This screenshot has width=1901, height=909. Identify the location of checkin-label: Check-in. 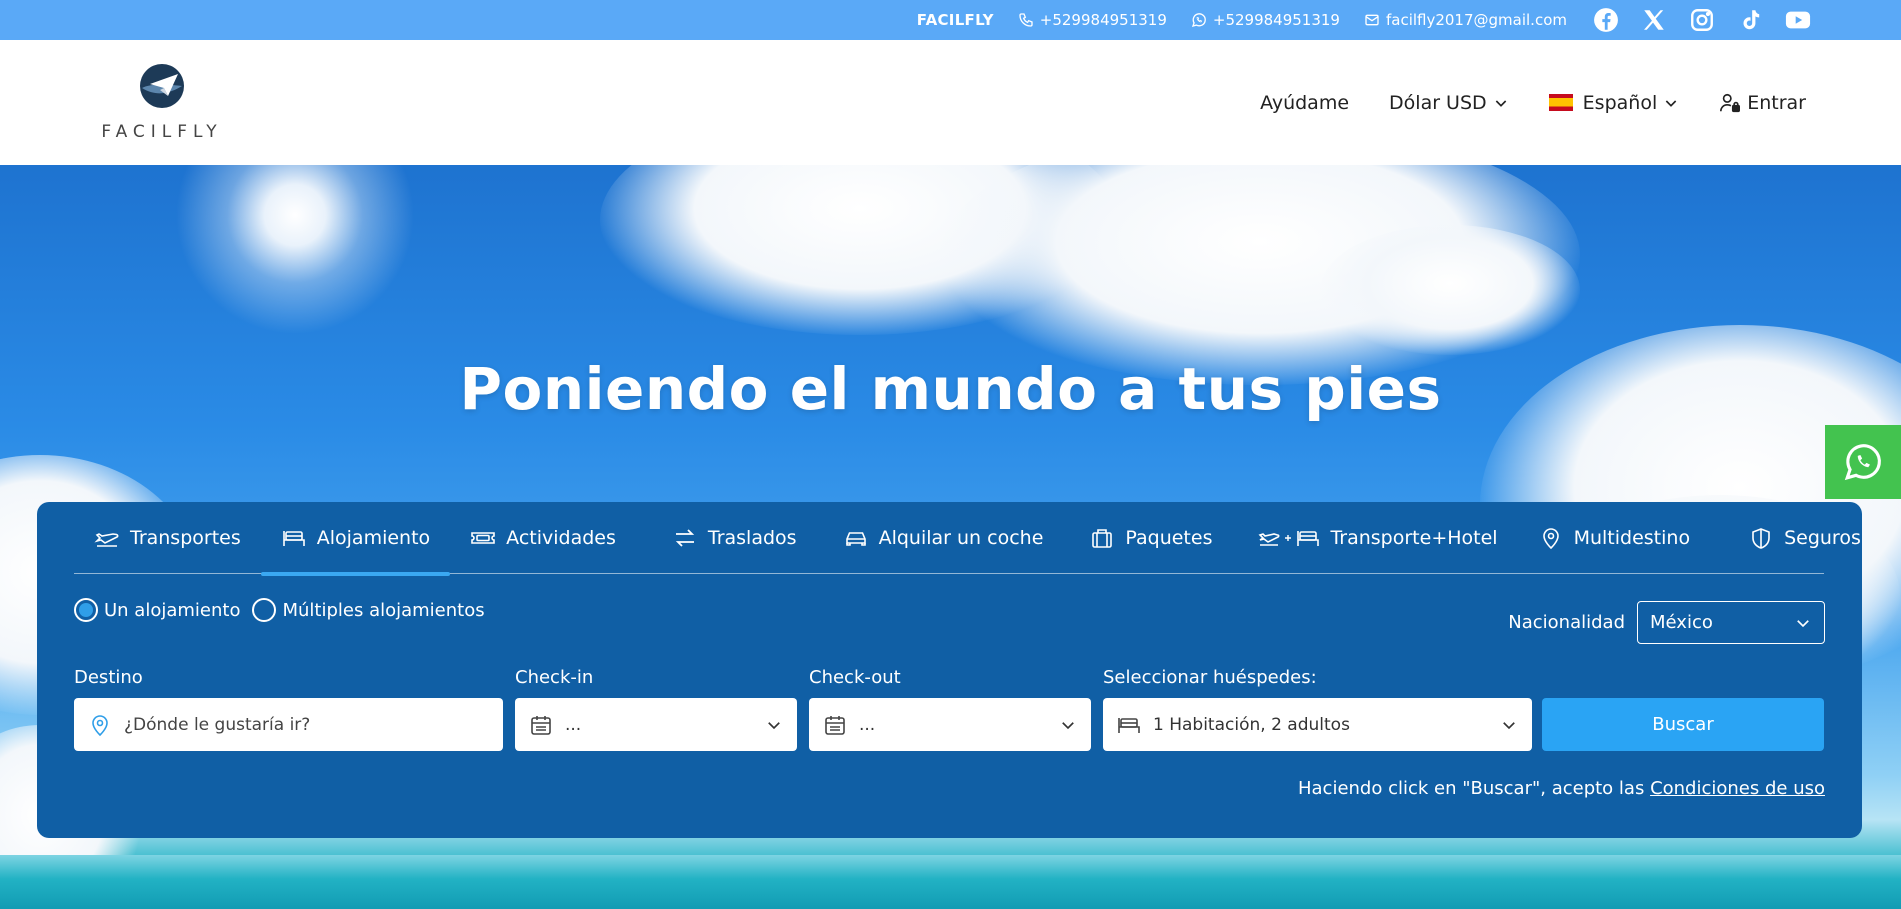
(554, 677).